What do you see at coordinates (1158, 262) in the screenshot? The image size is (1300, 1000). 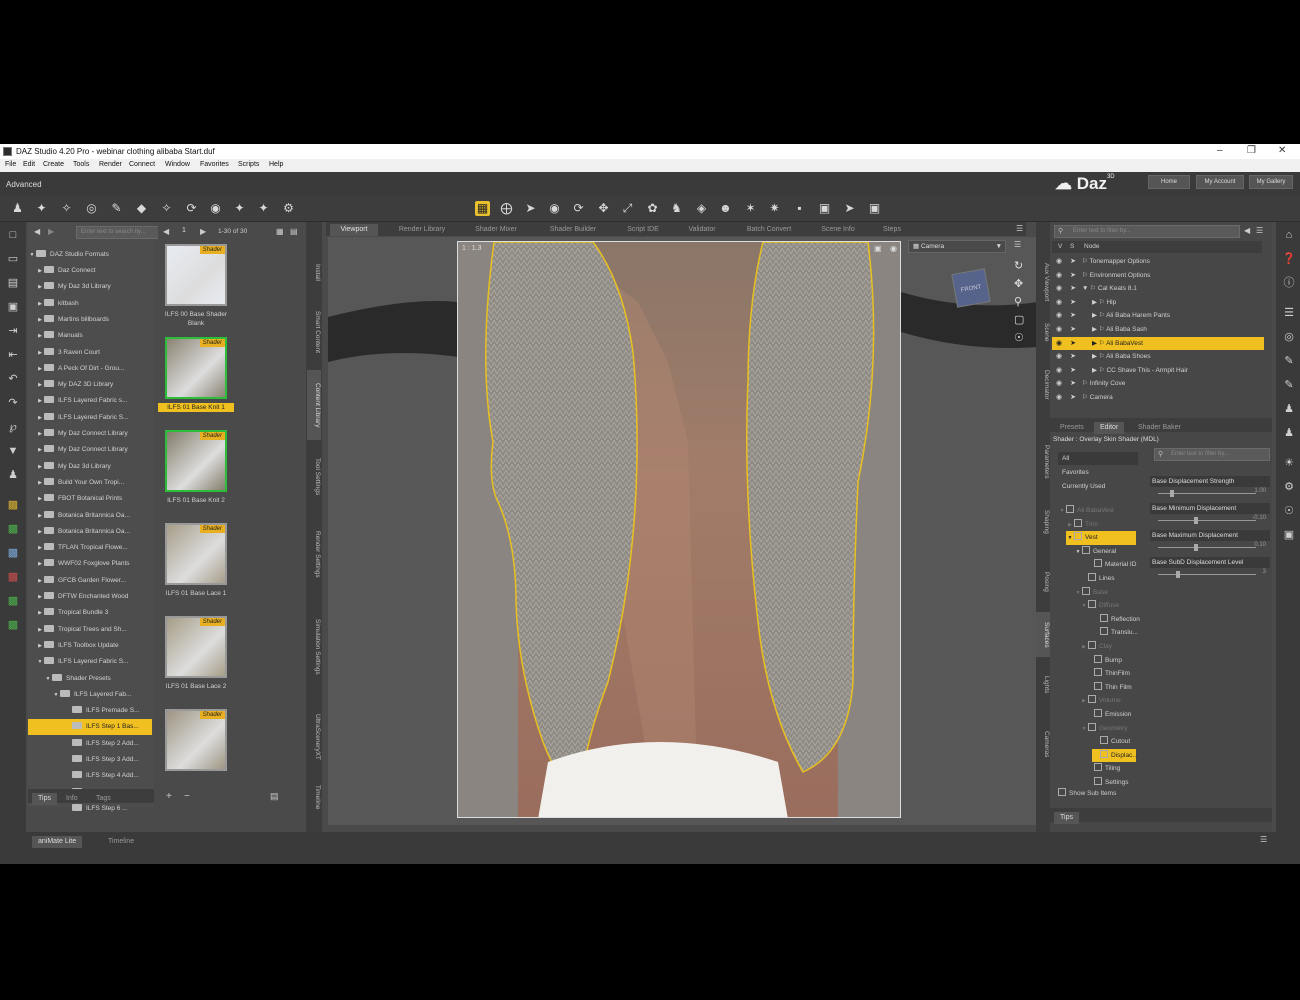 I see `scene-node: ◉ ➤ ⚐ Tonemapper Options` at bounding box center [1158, 262].